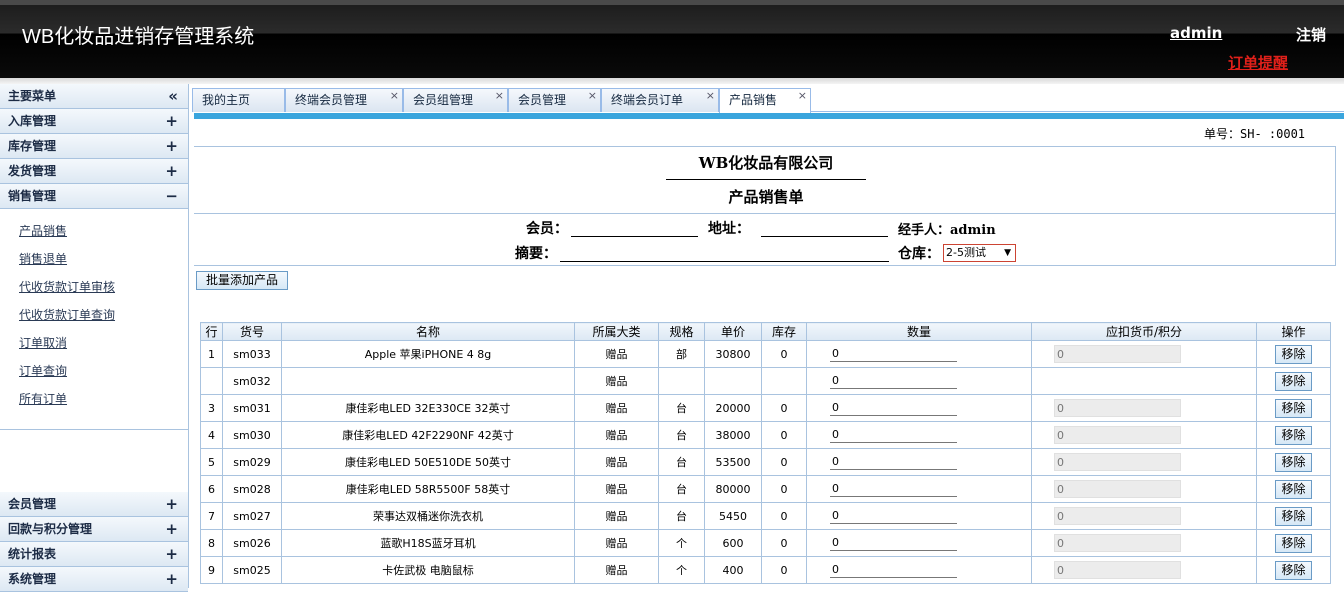 This screenshot has height=592, width=1344. I want to click on row-number-cell: 7, so click(211, 516).